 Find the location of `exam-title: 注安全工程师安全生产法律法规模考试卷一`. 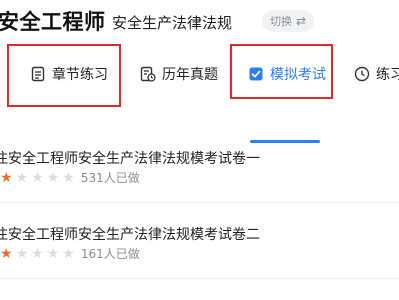

exam-title: 注安全工程师安全生产法律法规模考试卷一 is located at coordinates (130, 159).